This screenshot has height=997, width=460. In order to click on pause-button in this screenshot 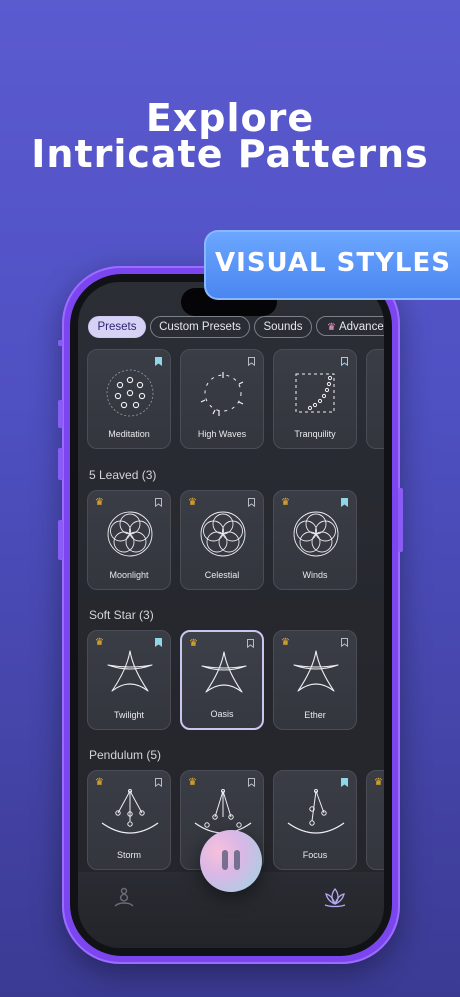, I will do `click(231, 861)`.